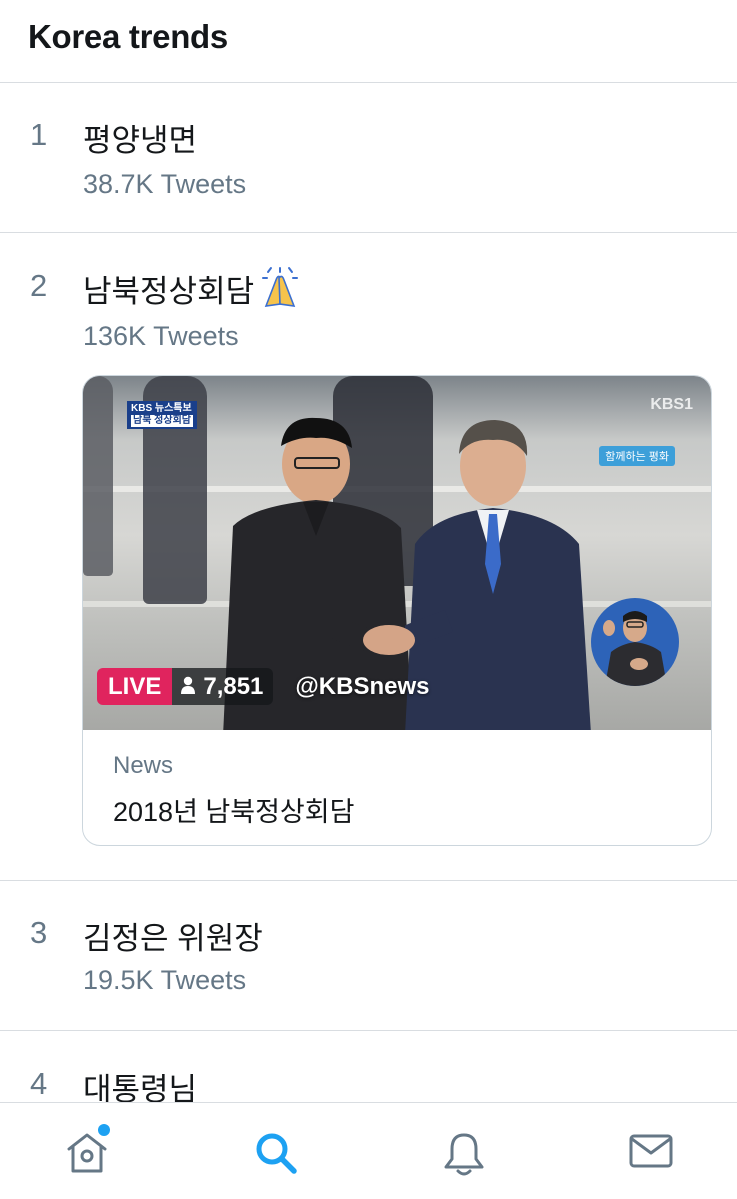  I want to click on viewer-count-badge: 7,851, so click(223, 686).